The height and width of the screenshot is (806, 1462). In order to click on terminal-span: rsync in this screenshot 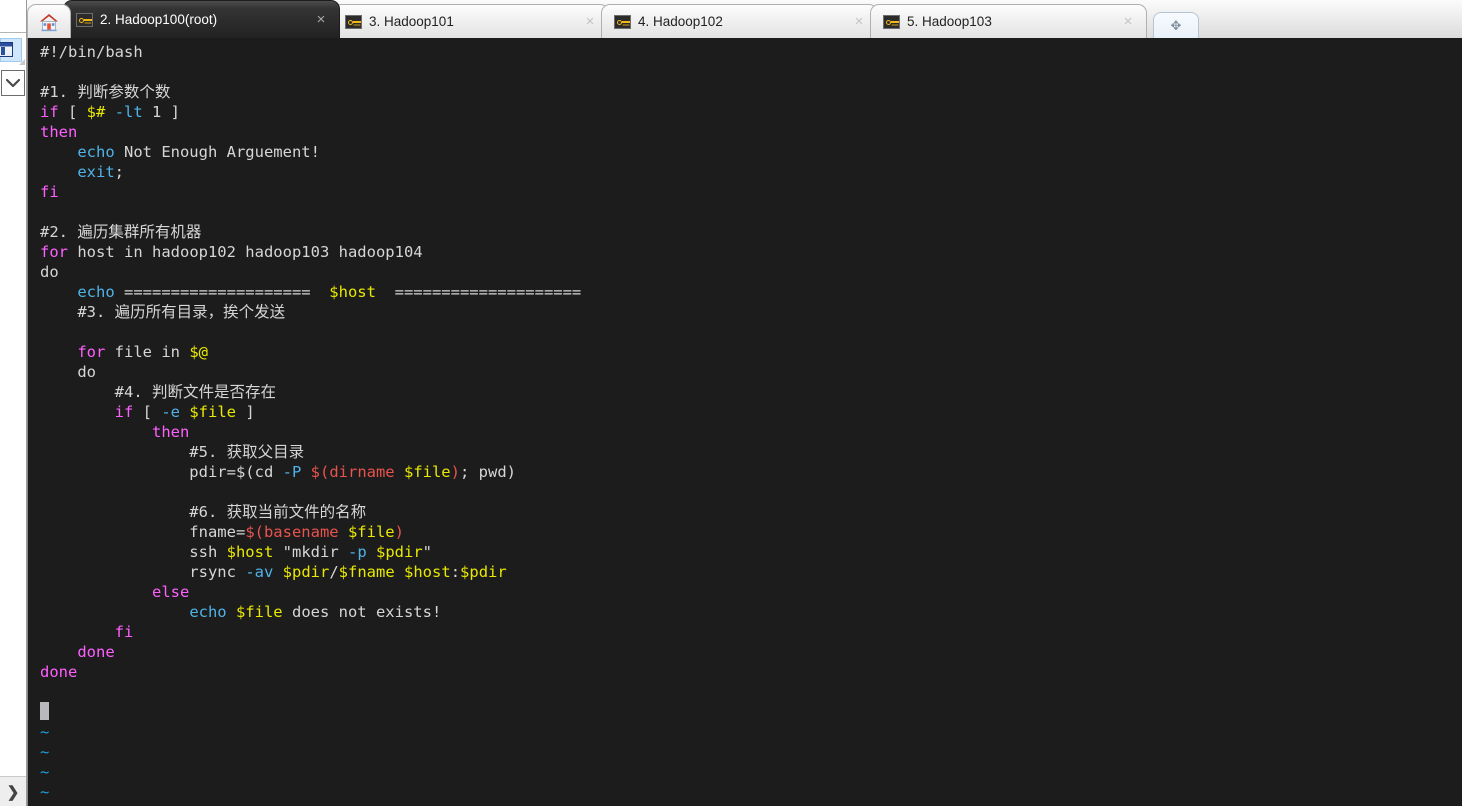, I will do `click(143, 572)`.